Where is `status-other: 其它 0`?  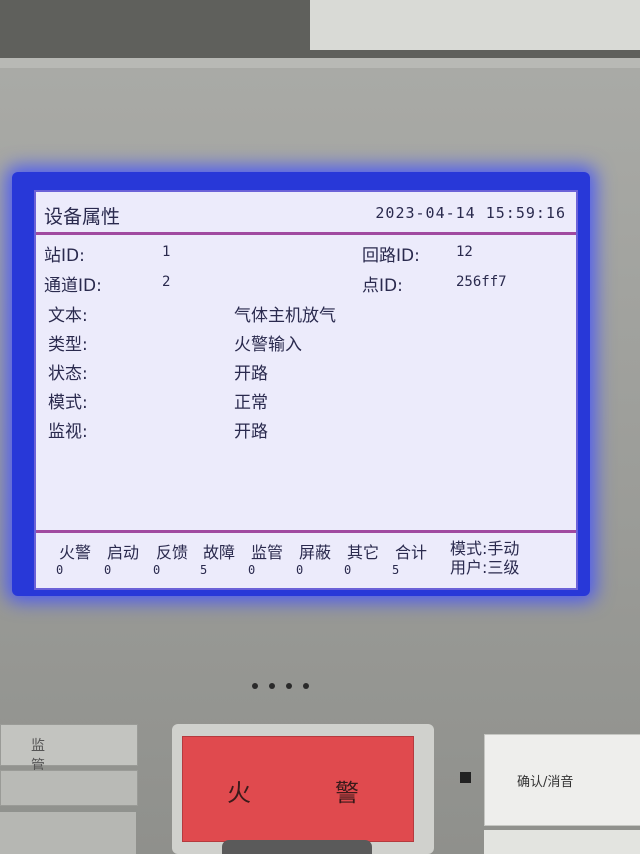
status-other: 其它 0 is located at coordinates (363, 558).